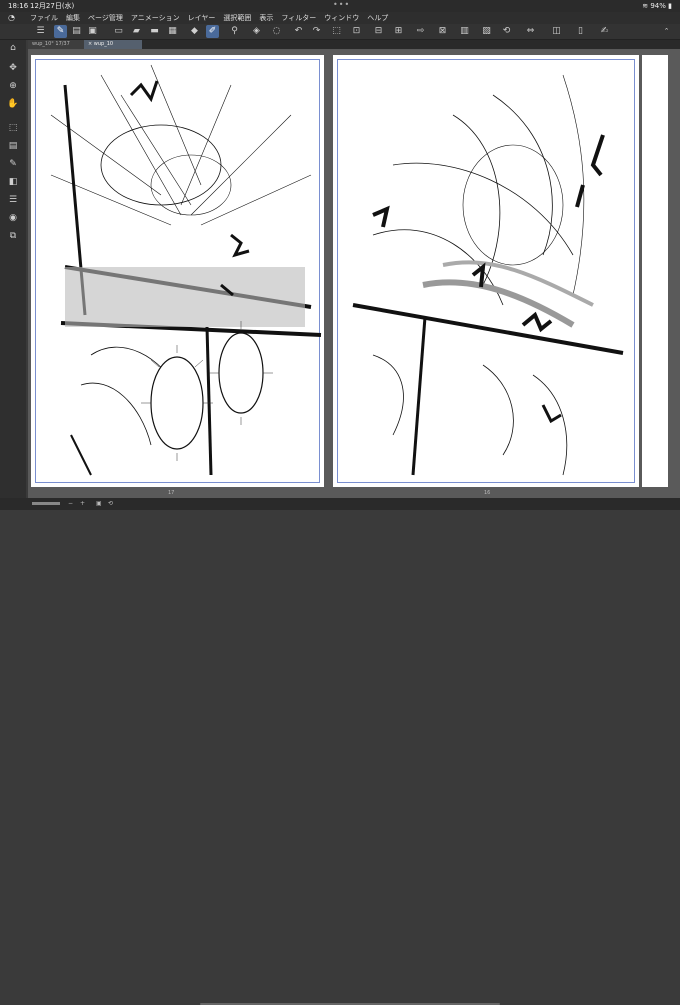 This screenshot has width=680, height=1005. What do you see at coordinates (171, 493) in the screenshot?
I see `page-number-left: 17` at bounding box center [171, 493].